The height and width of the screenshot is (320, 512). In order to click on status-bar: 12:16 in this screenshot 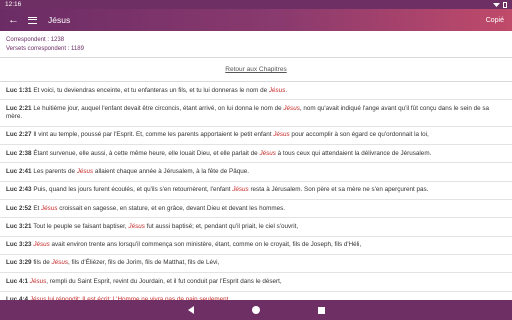, I will do `click(256, 4)`.